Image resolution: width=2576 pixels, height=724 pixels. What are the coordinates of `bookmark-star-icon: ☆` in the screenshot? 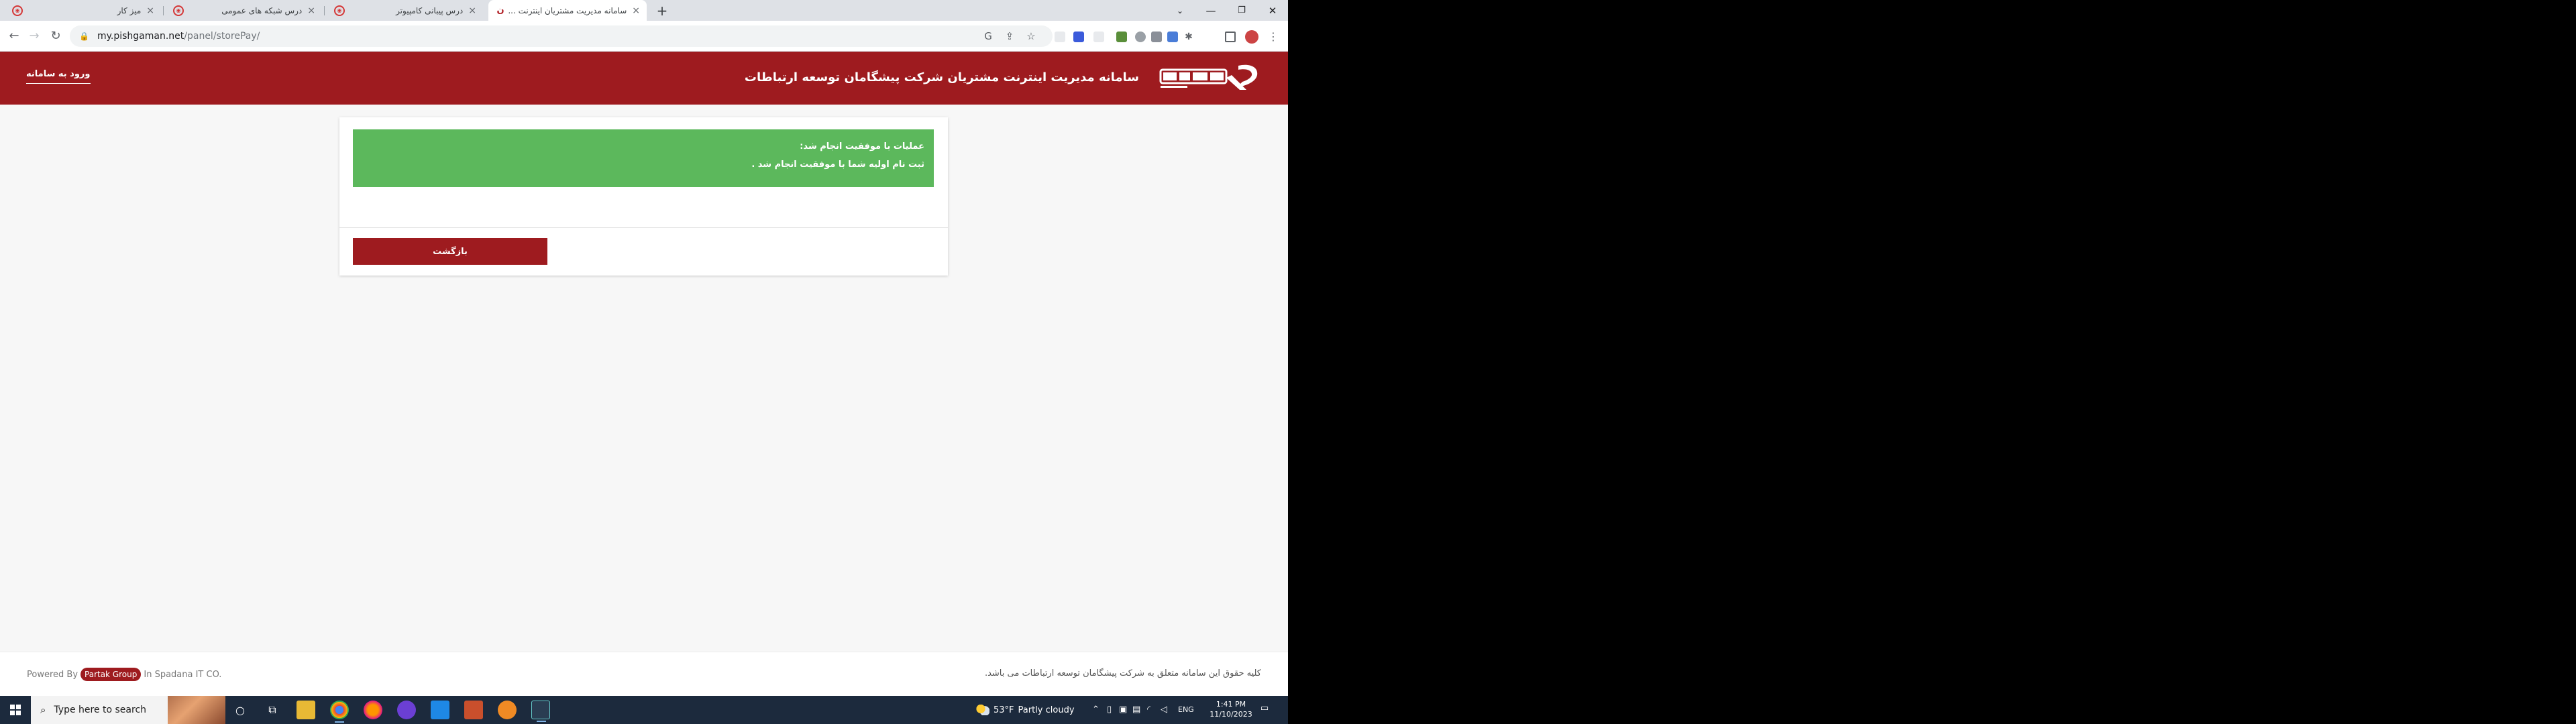 It's located at (1031, 36).